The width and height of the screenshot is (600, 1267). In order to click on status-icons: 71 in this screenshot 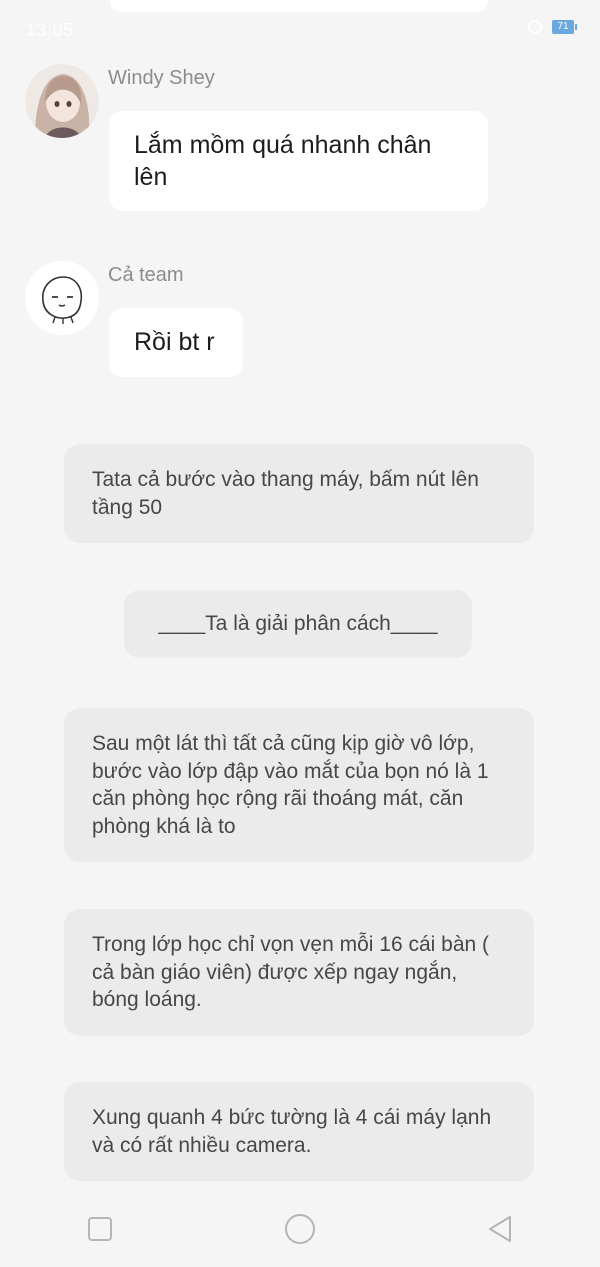, I will do `click(552, 27)`.